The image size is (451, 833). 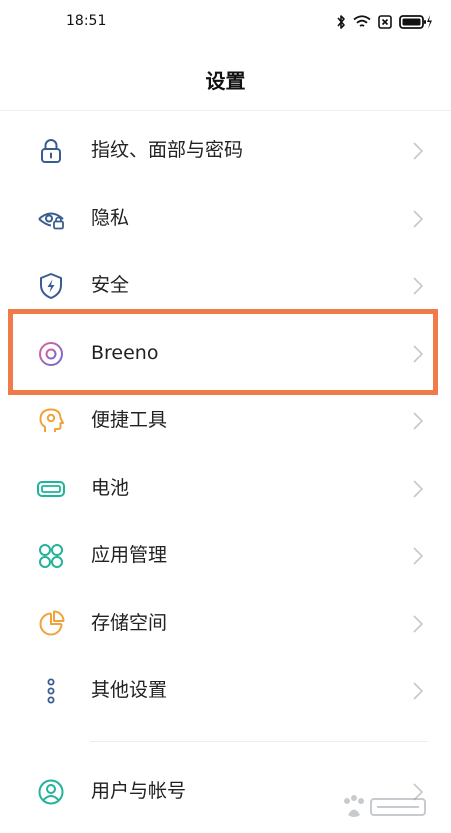 What do you see at coordinates (225, 489) in the screenshot?
I see `settings-item-battery: 电池` at bounding box center [225, 489].